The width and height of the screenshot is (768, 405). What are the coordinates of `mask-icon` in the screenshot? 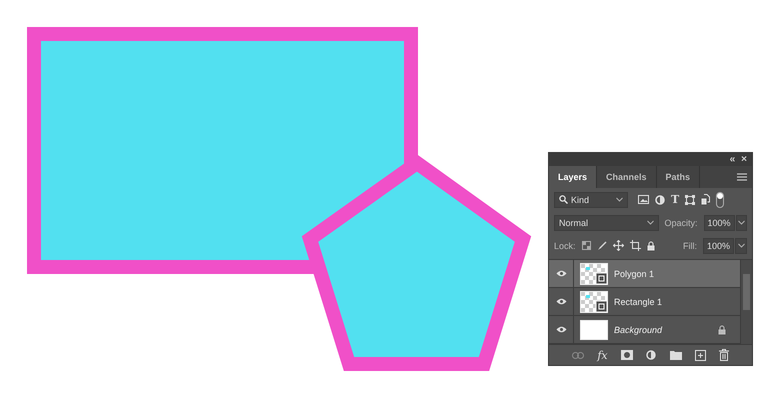 It's located at (626, 355).